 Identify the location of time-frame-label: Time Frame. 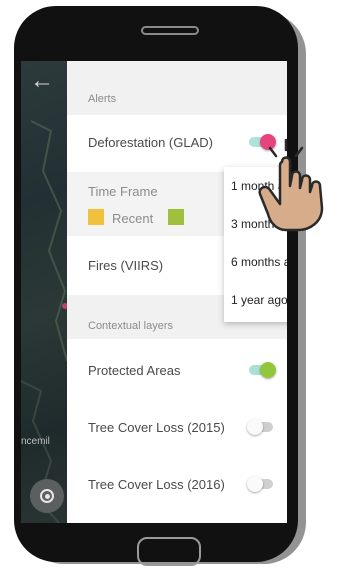
(123, 191).